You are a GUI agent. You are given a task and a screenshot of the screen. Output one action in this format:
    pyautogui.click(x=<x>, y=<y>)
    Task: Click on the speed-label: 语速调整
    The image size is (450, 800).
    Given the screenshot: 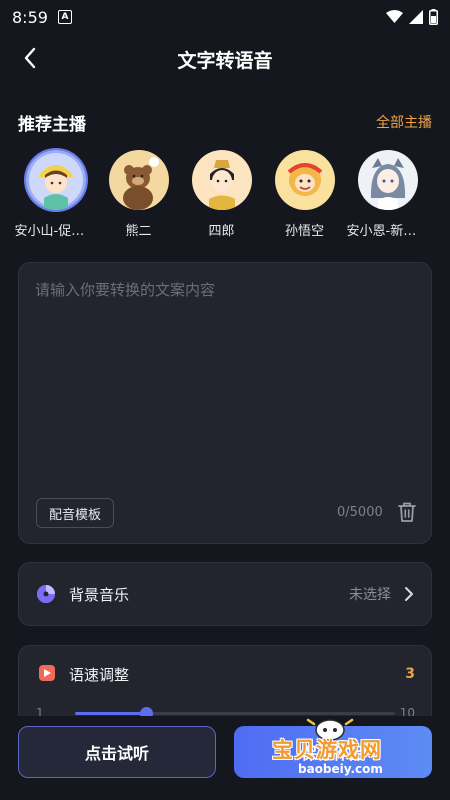 What is the action you would take?
    pyautogui.click(x=99, y=675)
    